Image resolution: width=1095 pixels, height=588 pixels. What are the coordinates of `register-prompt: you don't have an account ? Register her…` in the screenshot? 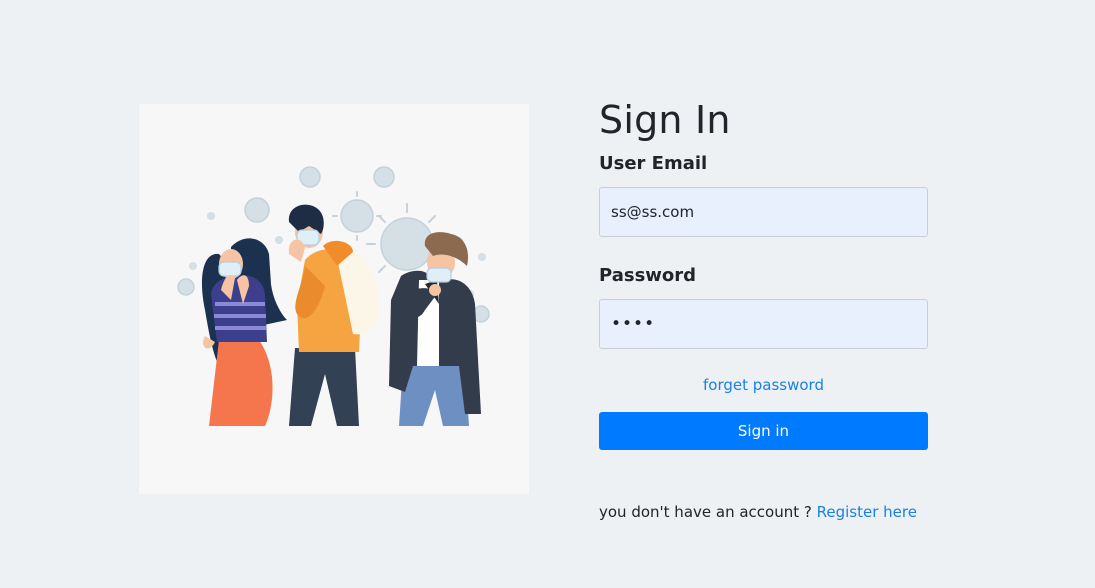 It's located at (758, 512).